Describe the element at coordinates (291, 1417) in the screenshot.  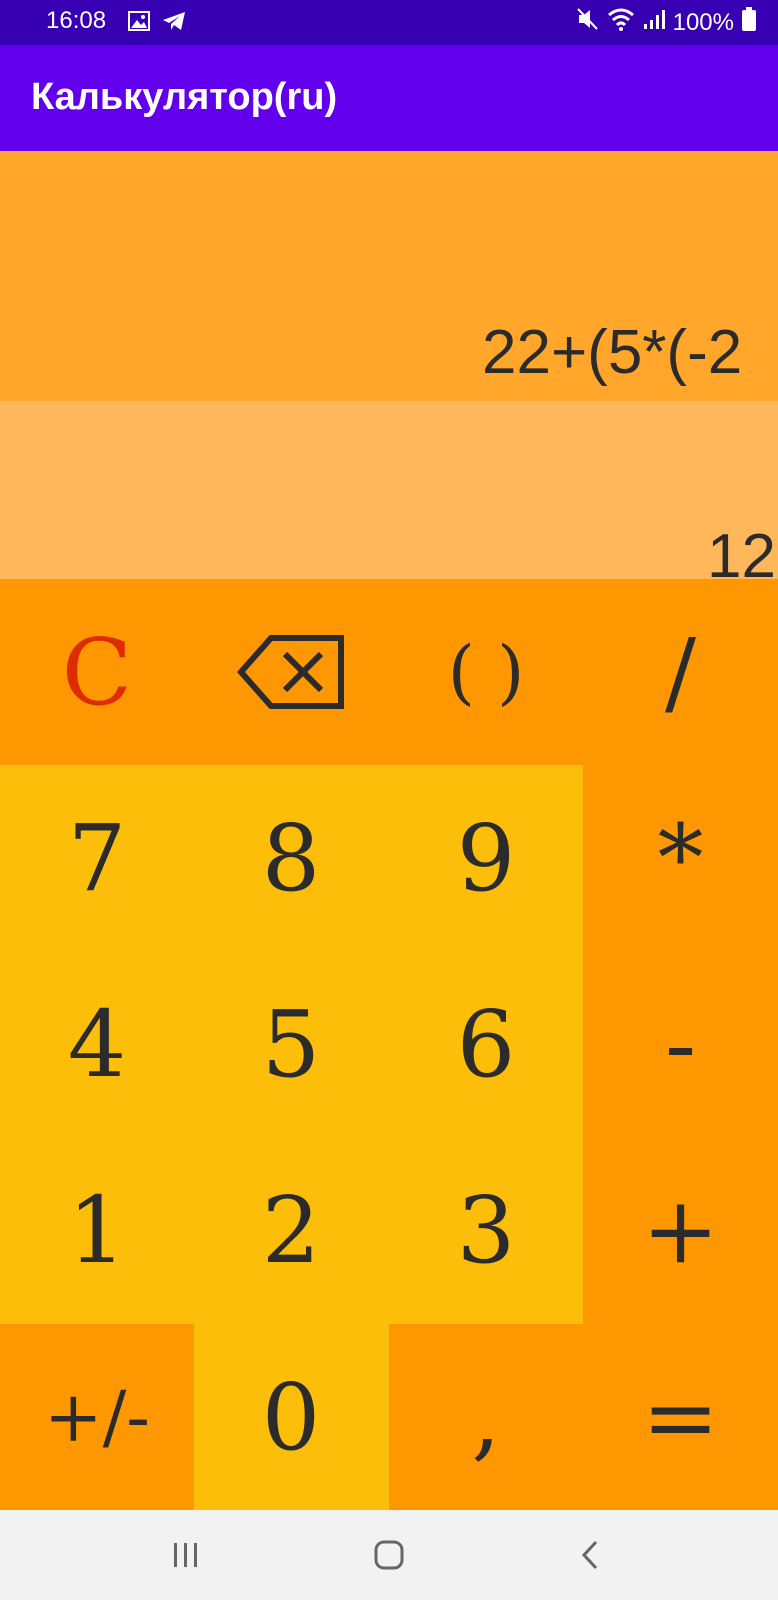
I see `digit-0-button: 0` at that location.